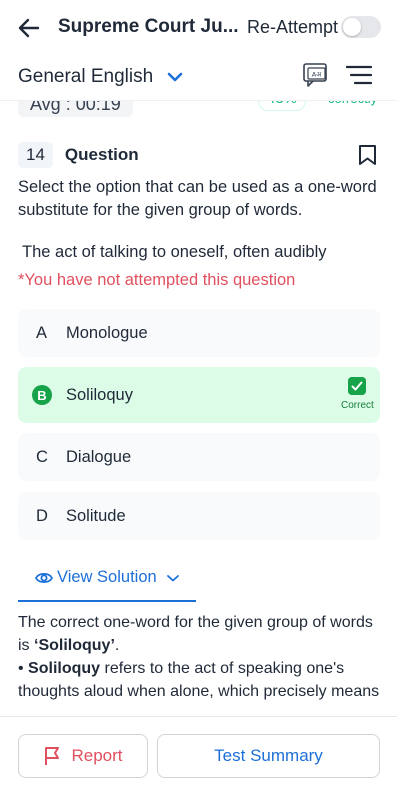 The image size is (397, 793). What do you see at coordinates (107, 601) in the screenshot?
I see `tab-underline` at bounding box center [107, 601].